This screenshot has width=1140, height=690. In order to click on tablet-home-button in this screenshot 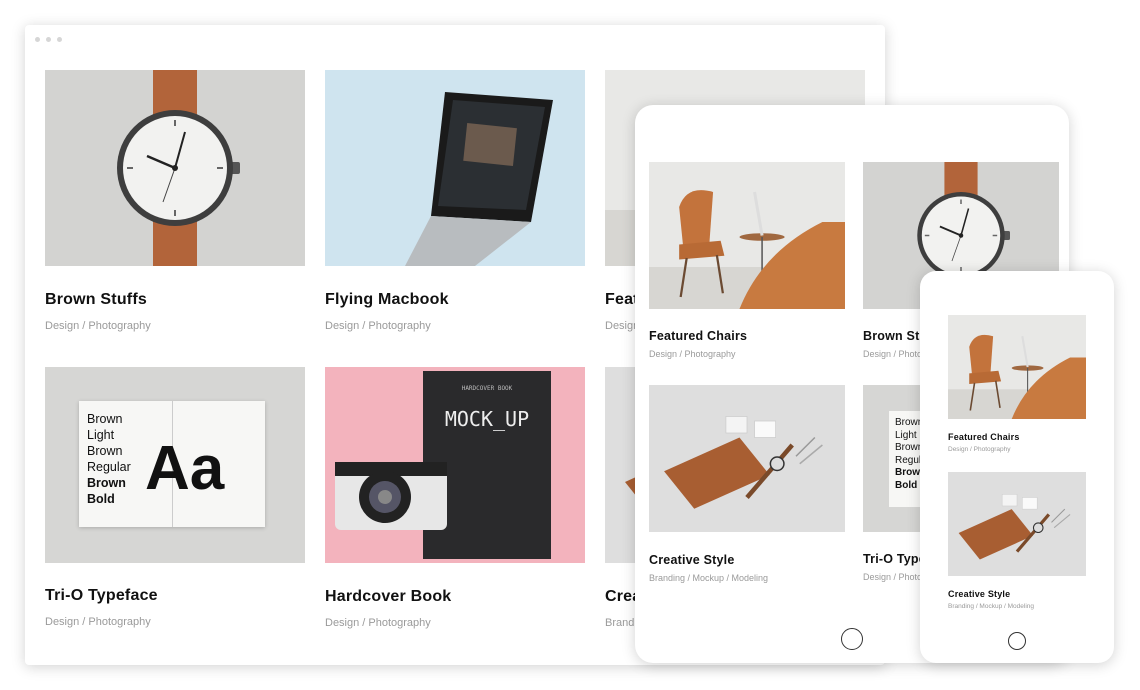, I will do `click(852, 639)`.